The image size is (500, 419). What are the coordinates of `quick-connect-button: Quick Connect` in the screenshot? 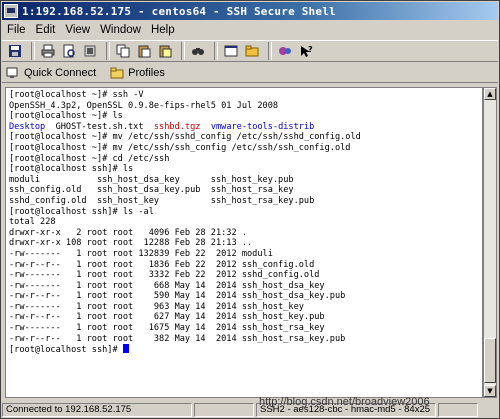 It's located at (51, 73).